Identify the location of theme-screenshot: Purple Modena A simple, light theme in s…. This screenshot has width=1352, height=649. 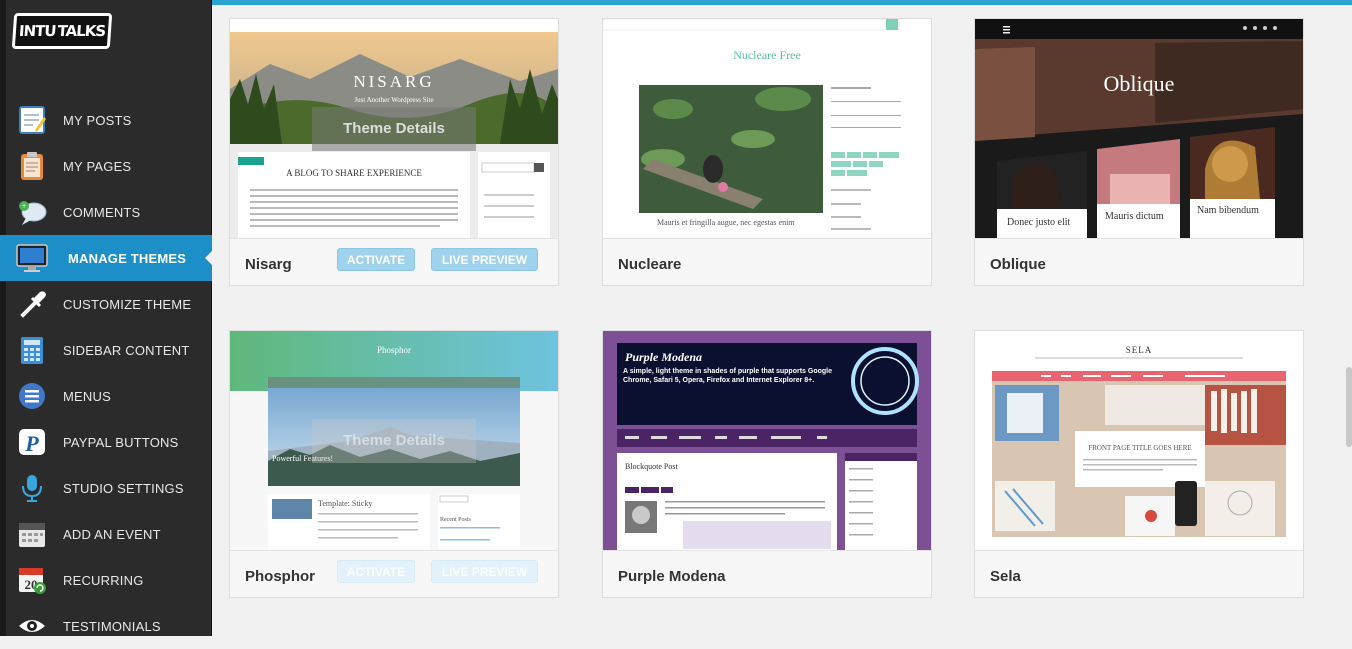
(767, 440).